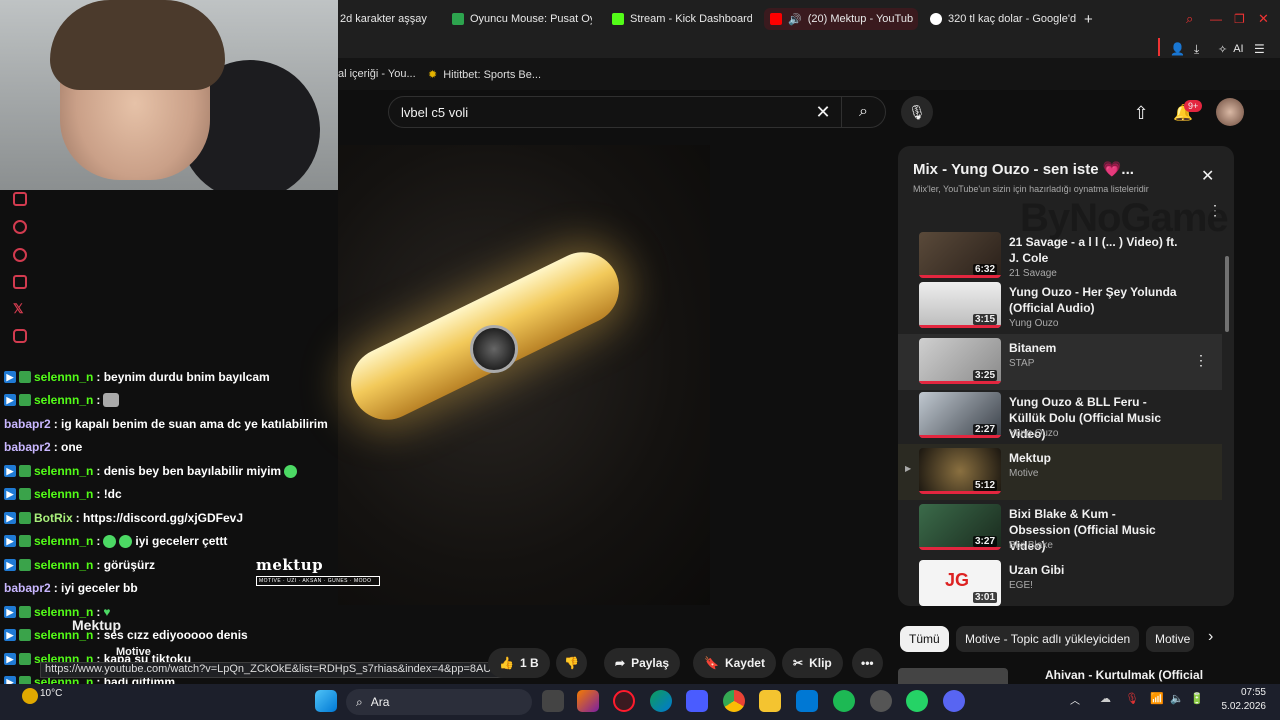 The height and width of the screenshot is (720, 1280). I want to click on video-thumbnail: 3:25, so click(960, 361).